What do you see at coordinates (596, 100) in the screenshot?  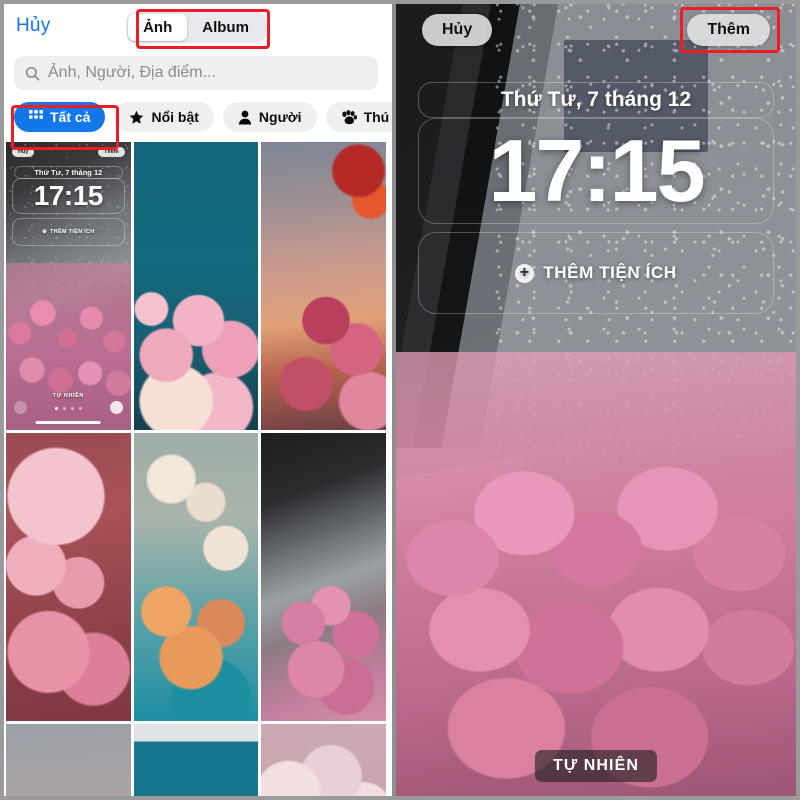 I see `date-widget: Thứ Tư, 7 tháng 12` at bounding box center [596, 100].